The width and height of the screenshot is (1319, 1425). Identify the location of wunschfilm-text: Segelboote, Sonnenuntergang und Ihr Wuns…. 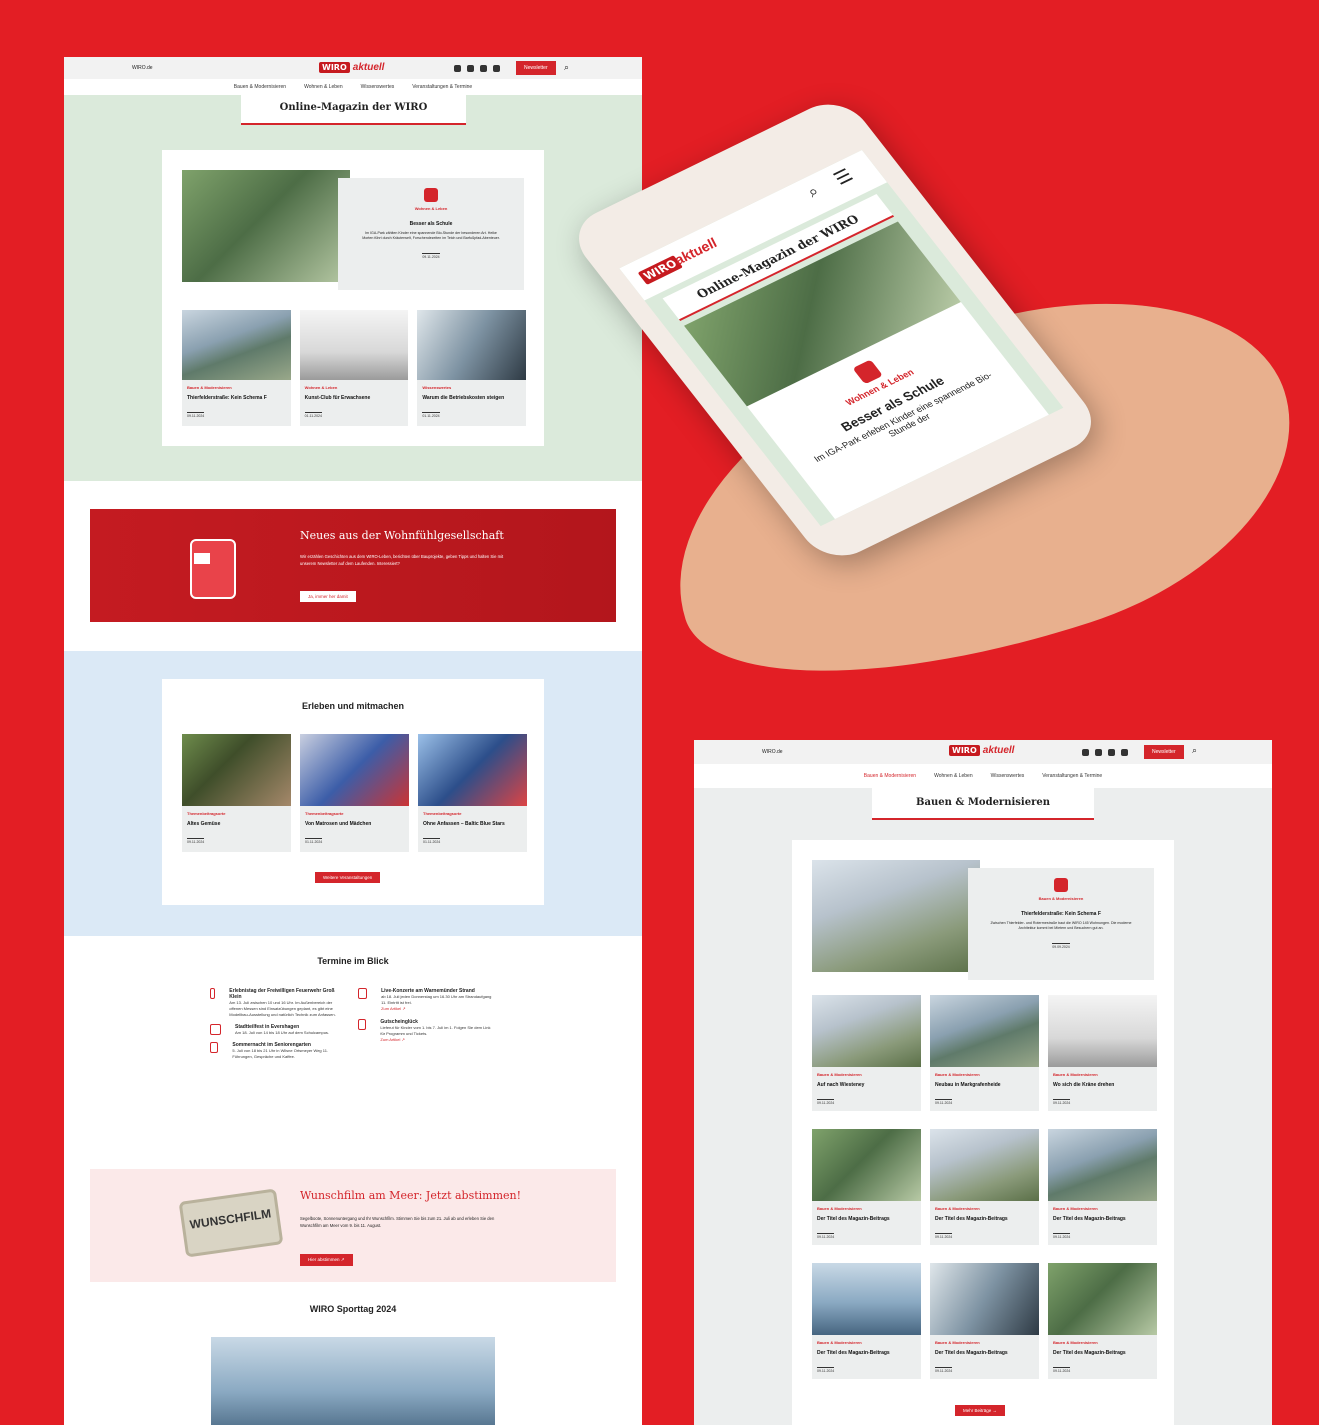
(397, 1222).